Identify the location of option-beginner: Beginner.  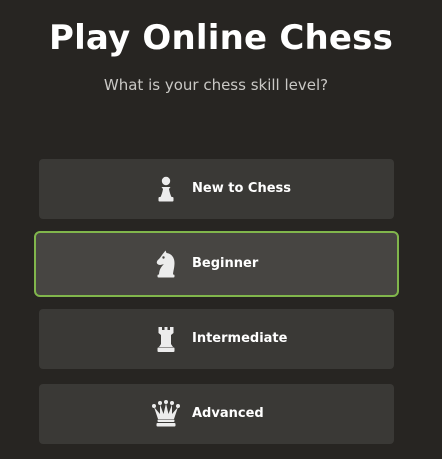
(216, 264).